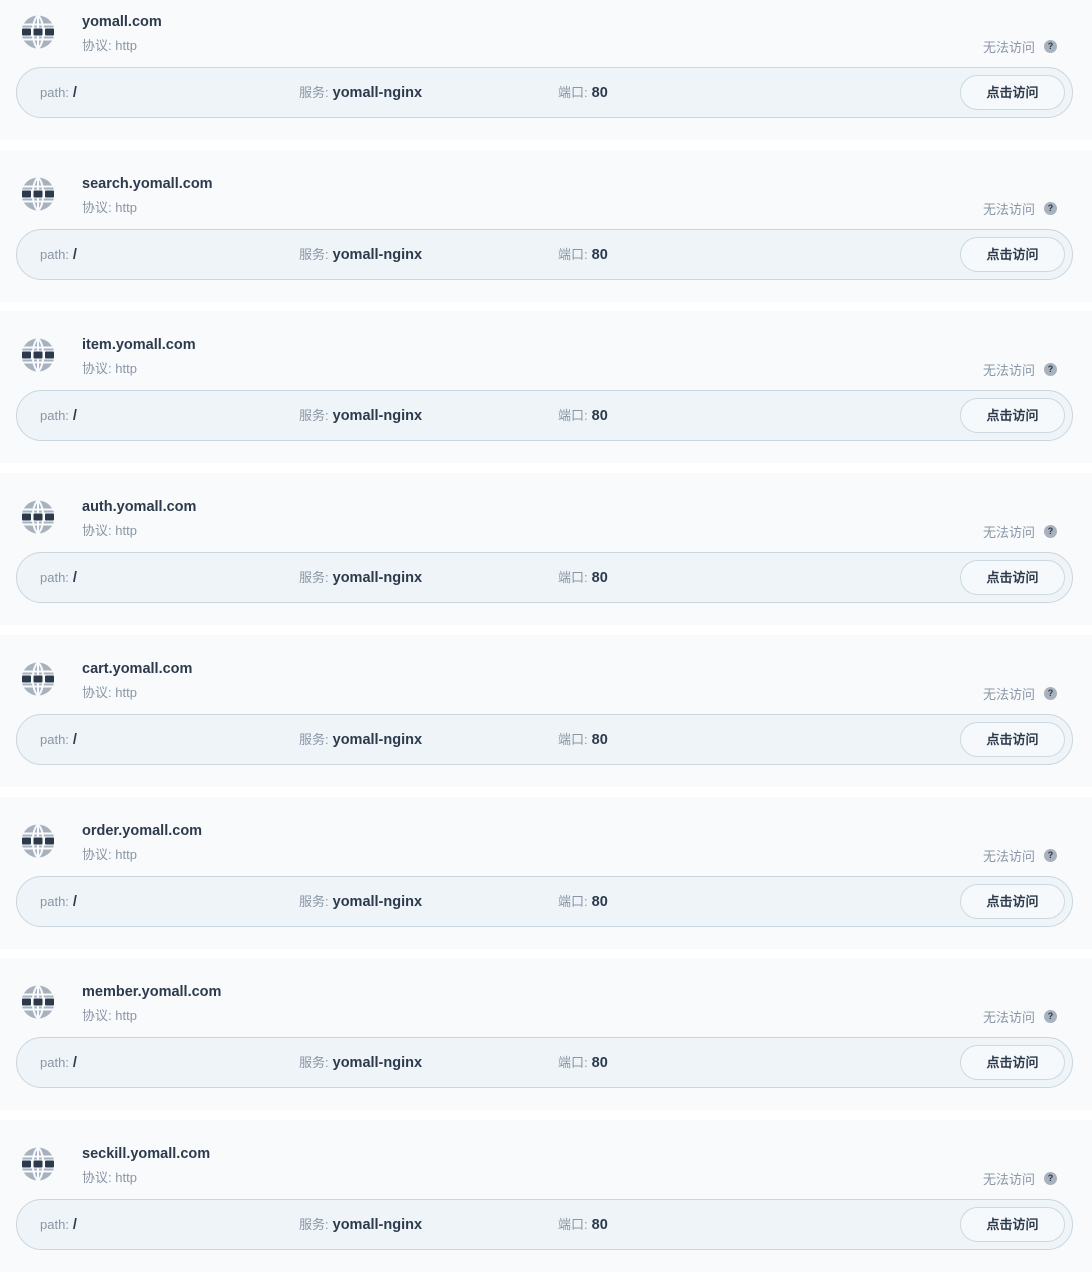 Image resolution: width=1092 pixels, height=1272 pixels. What do you see at coordinates (146, 1154) in the screenshot?
I see `domain-name: seckill.yomall.com` at bounding box center [146, 1154].